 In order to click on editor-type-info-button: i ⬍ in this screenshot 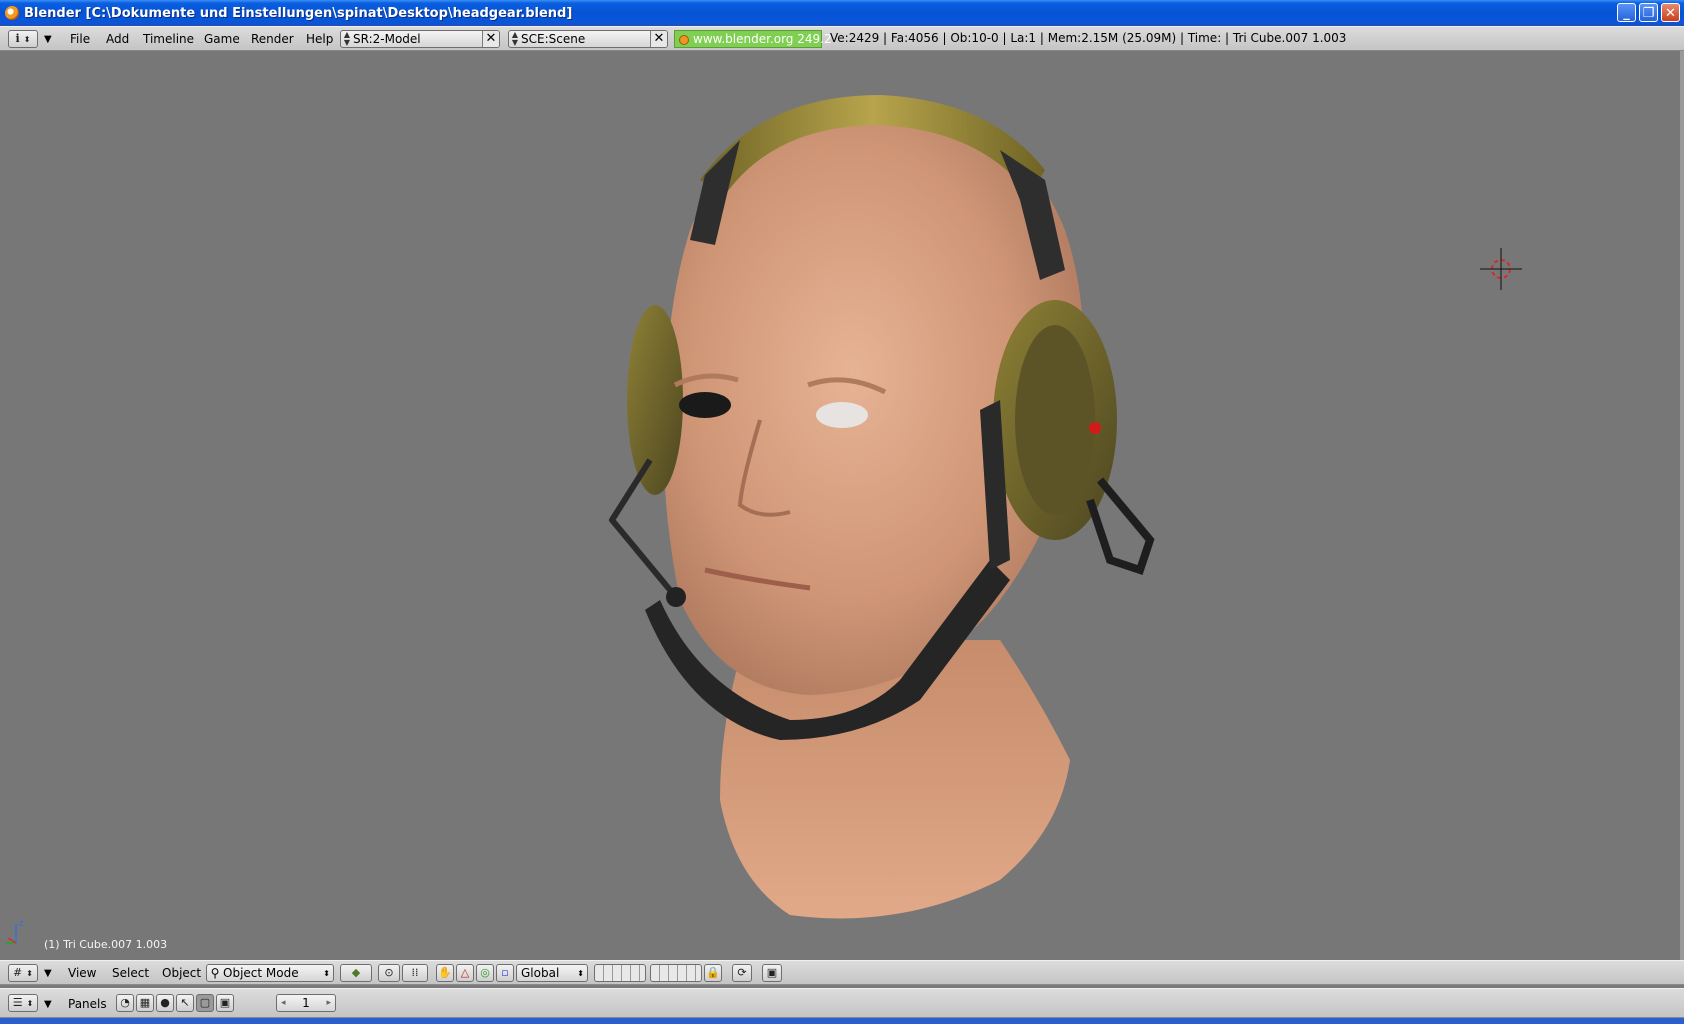, I will do `click(23, 39)`.